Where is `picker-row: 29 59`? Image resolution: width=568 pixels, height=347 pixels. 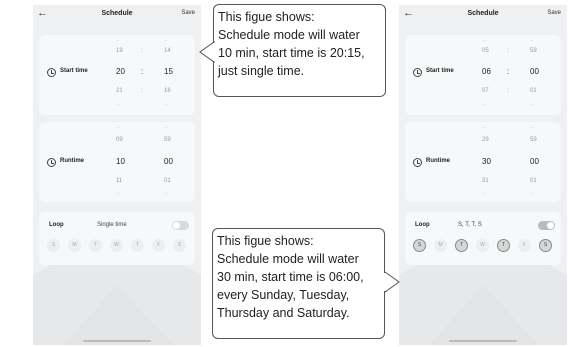
picker-row: 29 59 is located at coordinates (509, 140).